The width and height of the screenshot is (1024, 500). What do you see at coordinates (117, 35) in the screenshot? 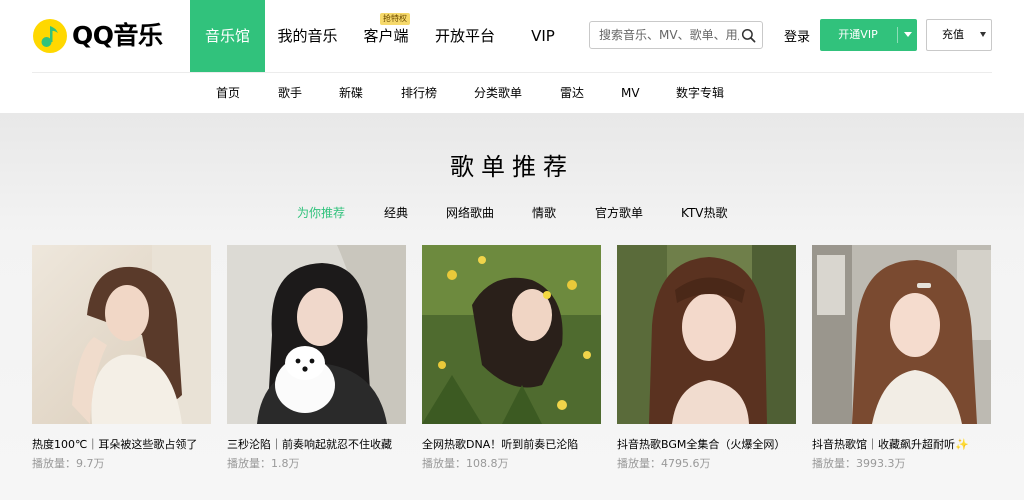
I see `logo-text: QQ音乐` at bounding box center [117, 35].